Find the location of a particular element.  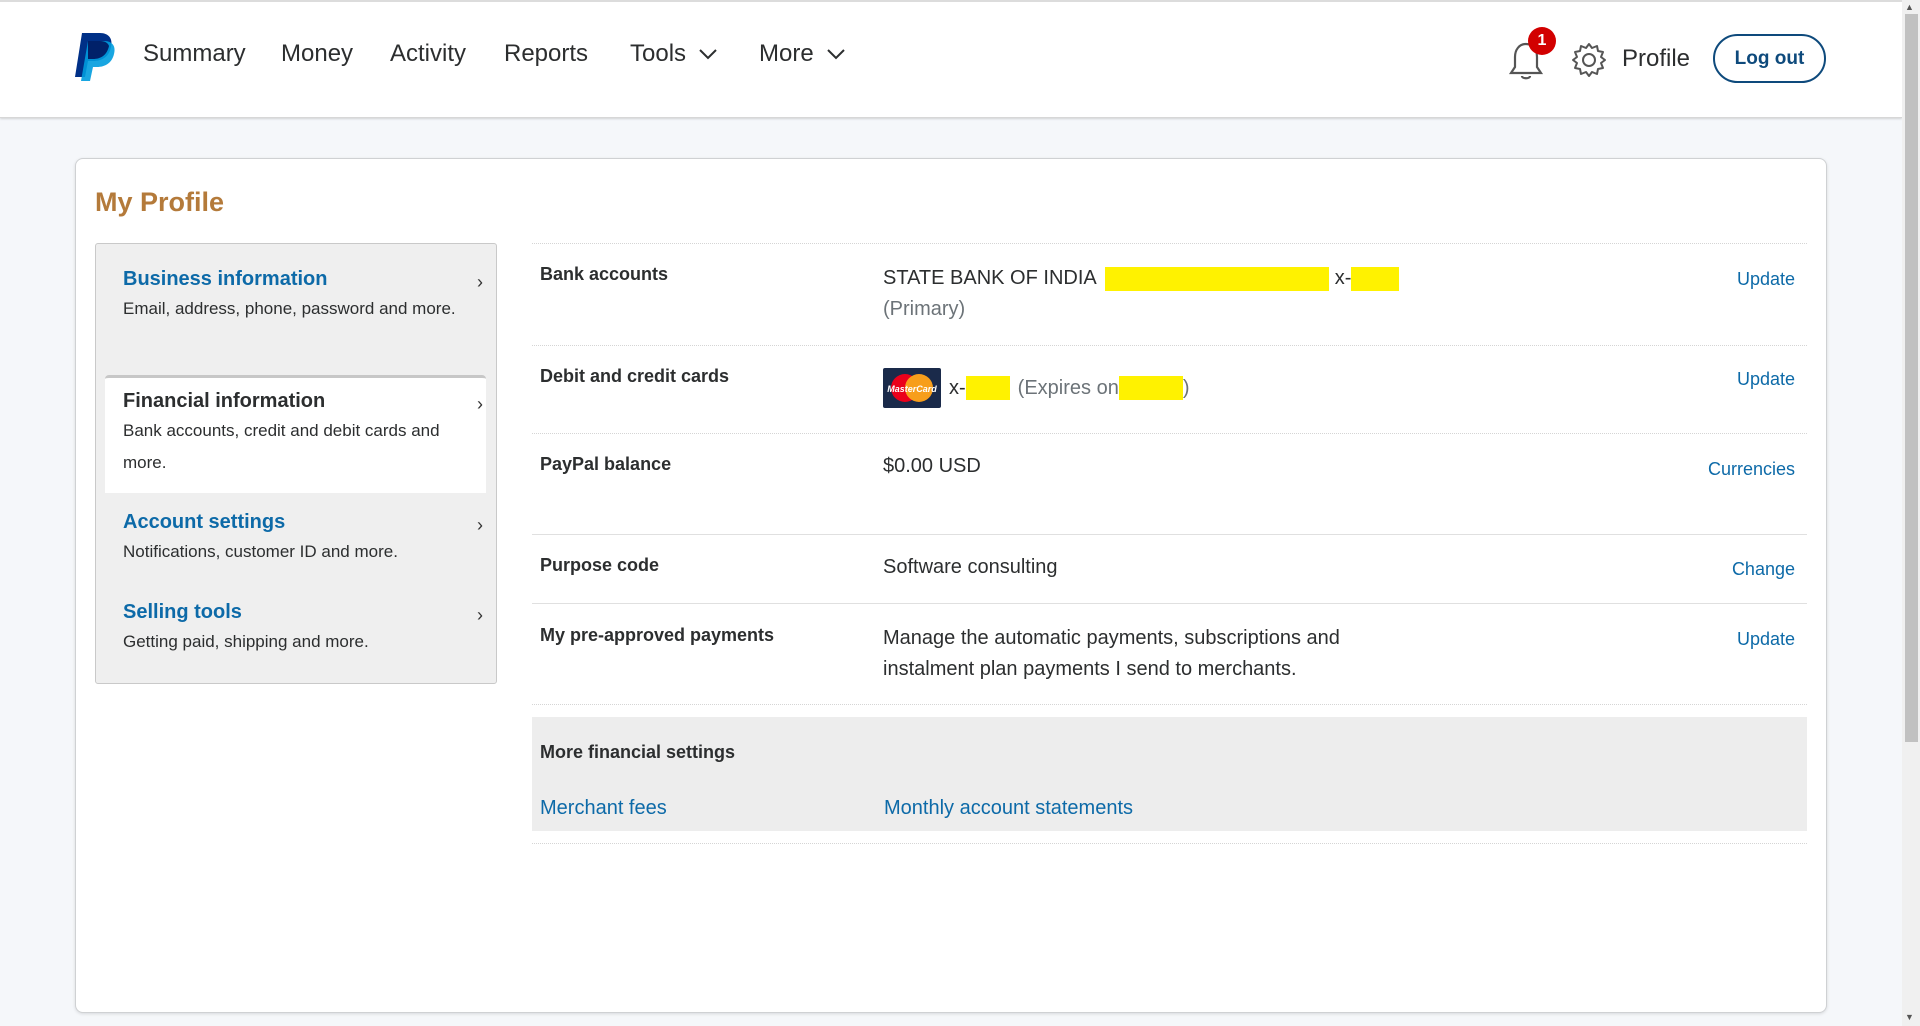

nav-summary-label: Summary is located at coordinates (194, 53).